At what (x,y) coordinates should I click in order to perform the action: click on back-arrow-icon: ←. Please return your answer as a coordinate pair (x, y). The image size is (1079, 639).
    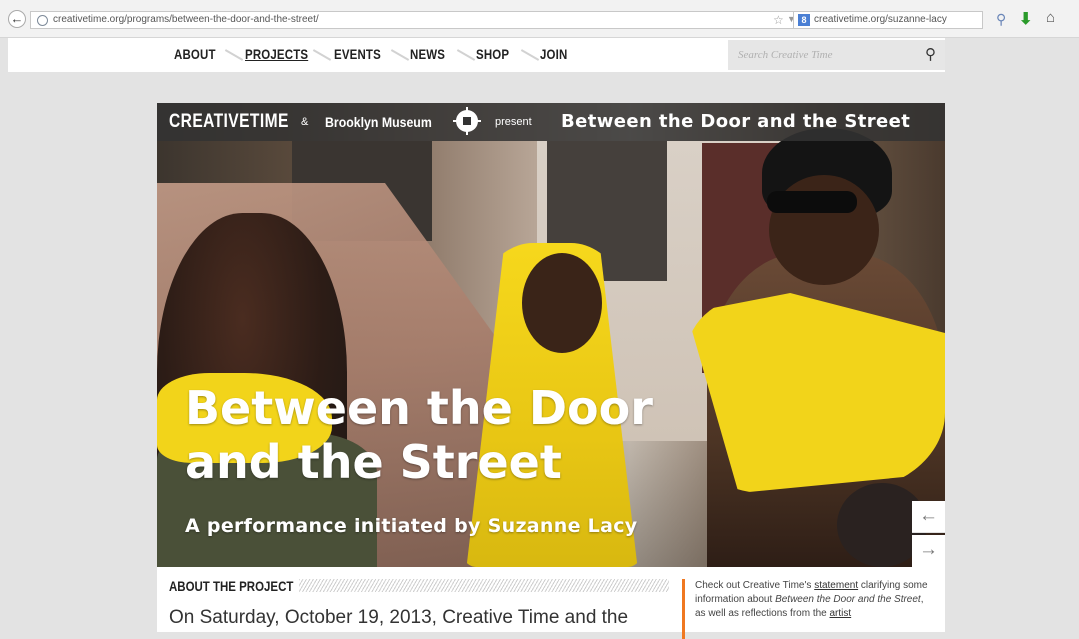
    Looking at the image, I should click on (17, 19).